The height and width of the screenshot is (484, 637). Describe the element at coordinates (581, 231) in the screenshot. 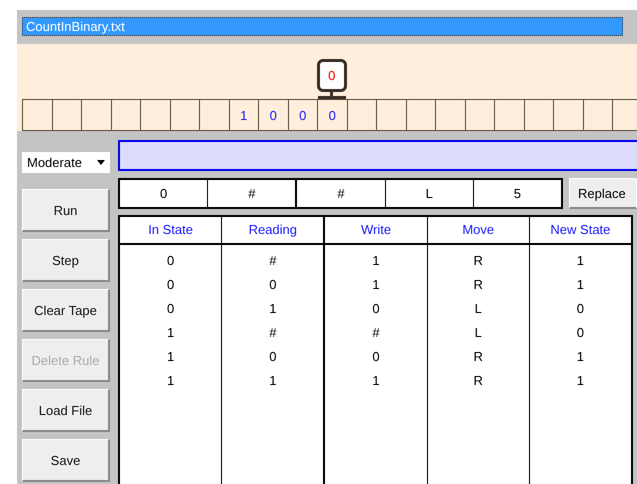

I see `column-header: New State` at that location.